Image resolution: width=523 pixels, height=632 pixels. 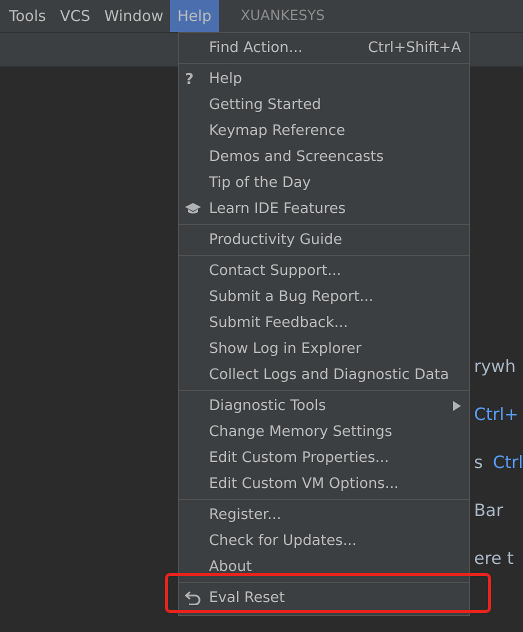 What do you see at coordinates (496, 415) in the screenshot?
I see `shortcut-hint: Ctrl+` at bounding box center [496, 415].